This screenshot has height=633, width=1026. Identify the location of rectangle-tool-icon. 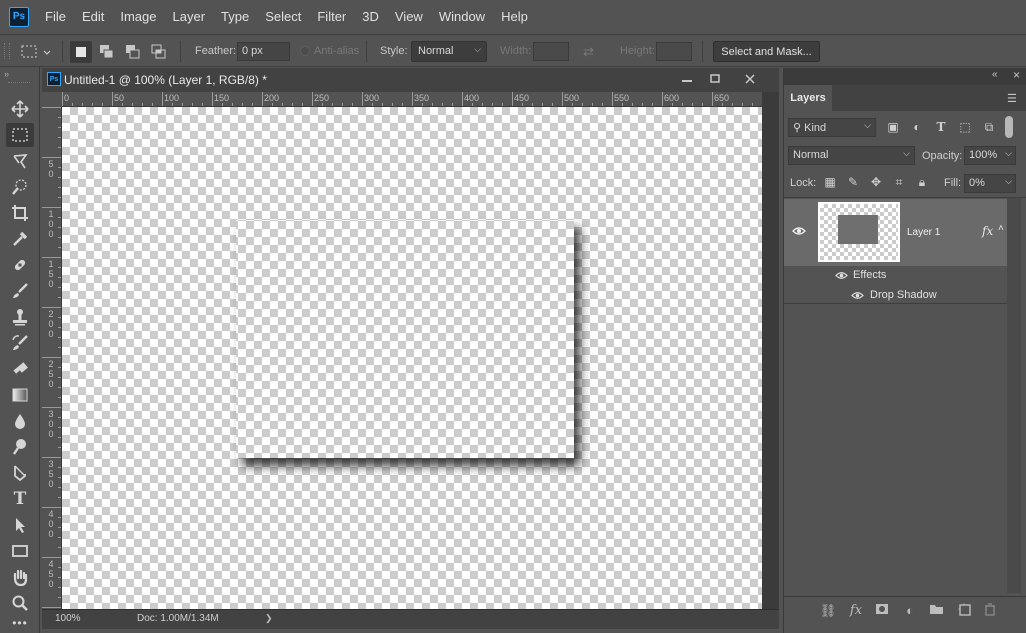
(20, 551).